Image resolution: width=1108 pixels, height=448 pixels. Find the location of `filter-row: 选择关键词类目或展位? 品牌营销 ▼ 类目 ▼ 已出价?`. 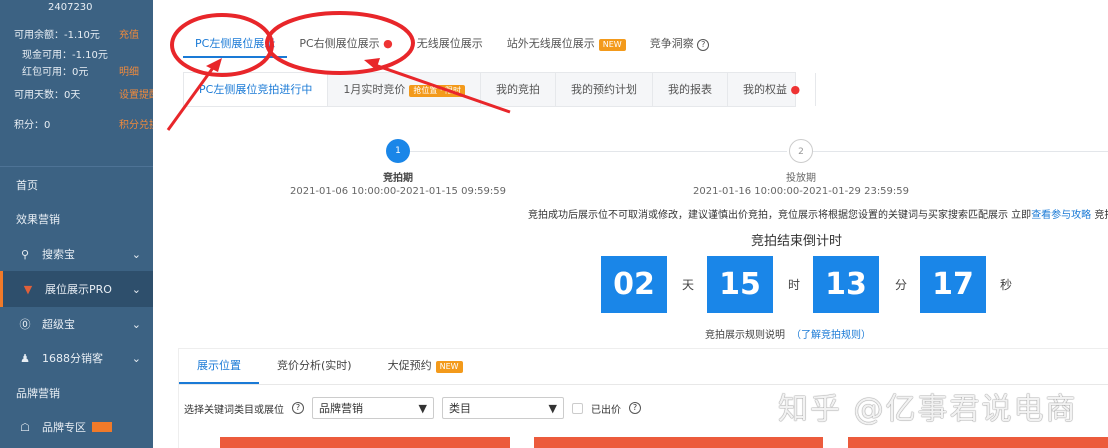

filter-row: 选择关键词类目或展位? 品牌营销 ▼ 类目 ▼ 已出价? is located at coordinates (412, 408).